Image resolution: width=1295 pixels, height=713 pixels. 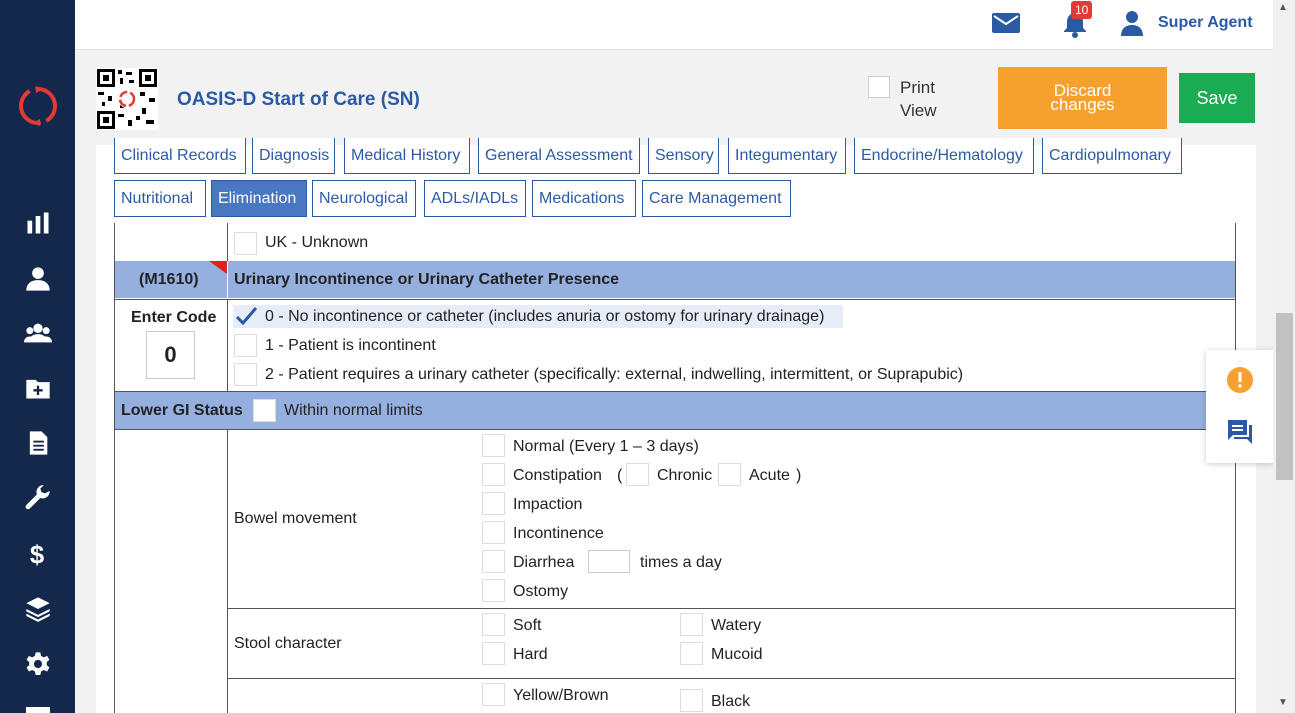 What do you see at coordinates (944, 156) in the screenshot?
I see `tab-endocrine-hematology: Endocrine/Hematology` at bounding box center [944, 156].